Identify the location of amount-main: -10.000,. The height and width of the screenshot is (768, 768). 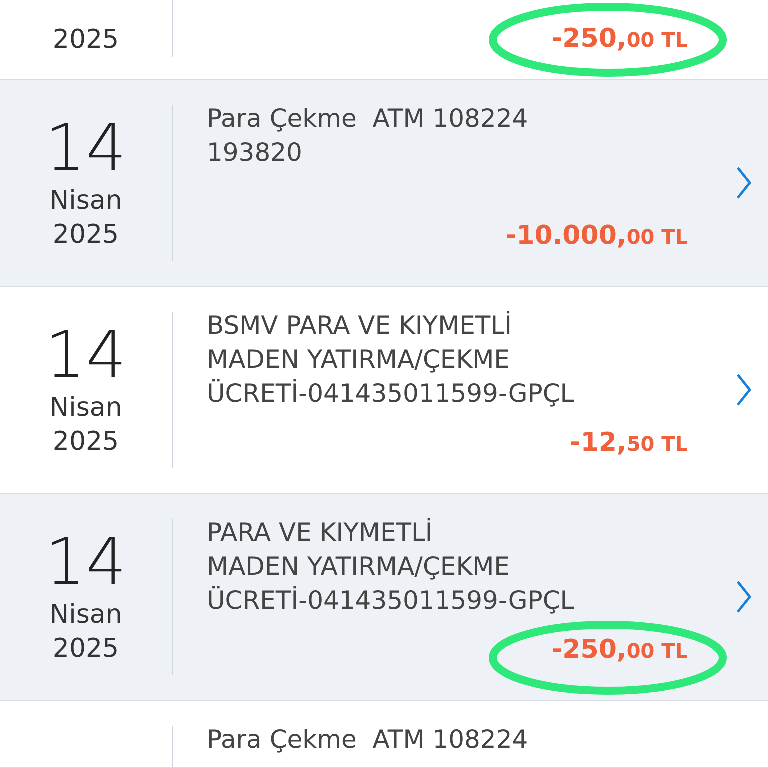
(566, 236).